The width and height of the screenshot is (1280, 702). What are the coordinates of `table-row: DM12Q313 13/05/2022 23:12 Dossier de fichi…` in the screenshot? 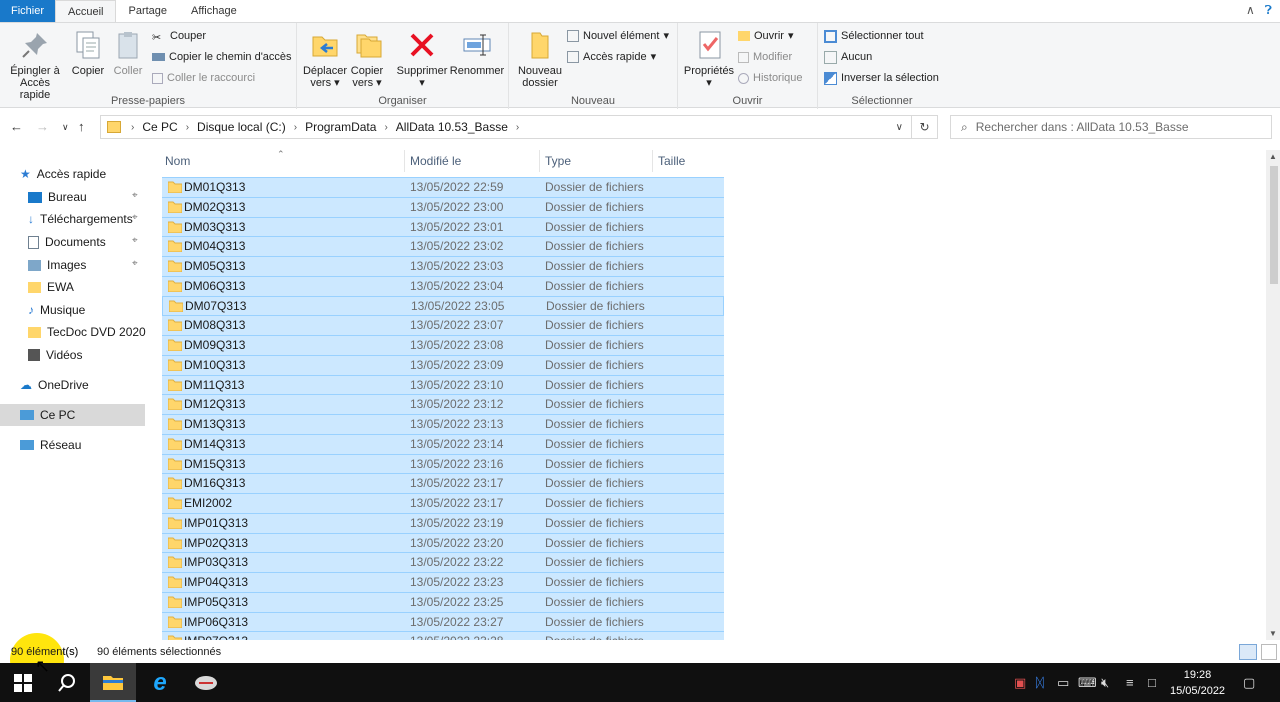 It's located at (443, 404).